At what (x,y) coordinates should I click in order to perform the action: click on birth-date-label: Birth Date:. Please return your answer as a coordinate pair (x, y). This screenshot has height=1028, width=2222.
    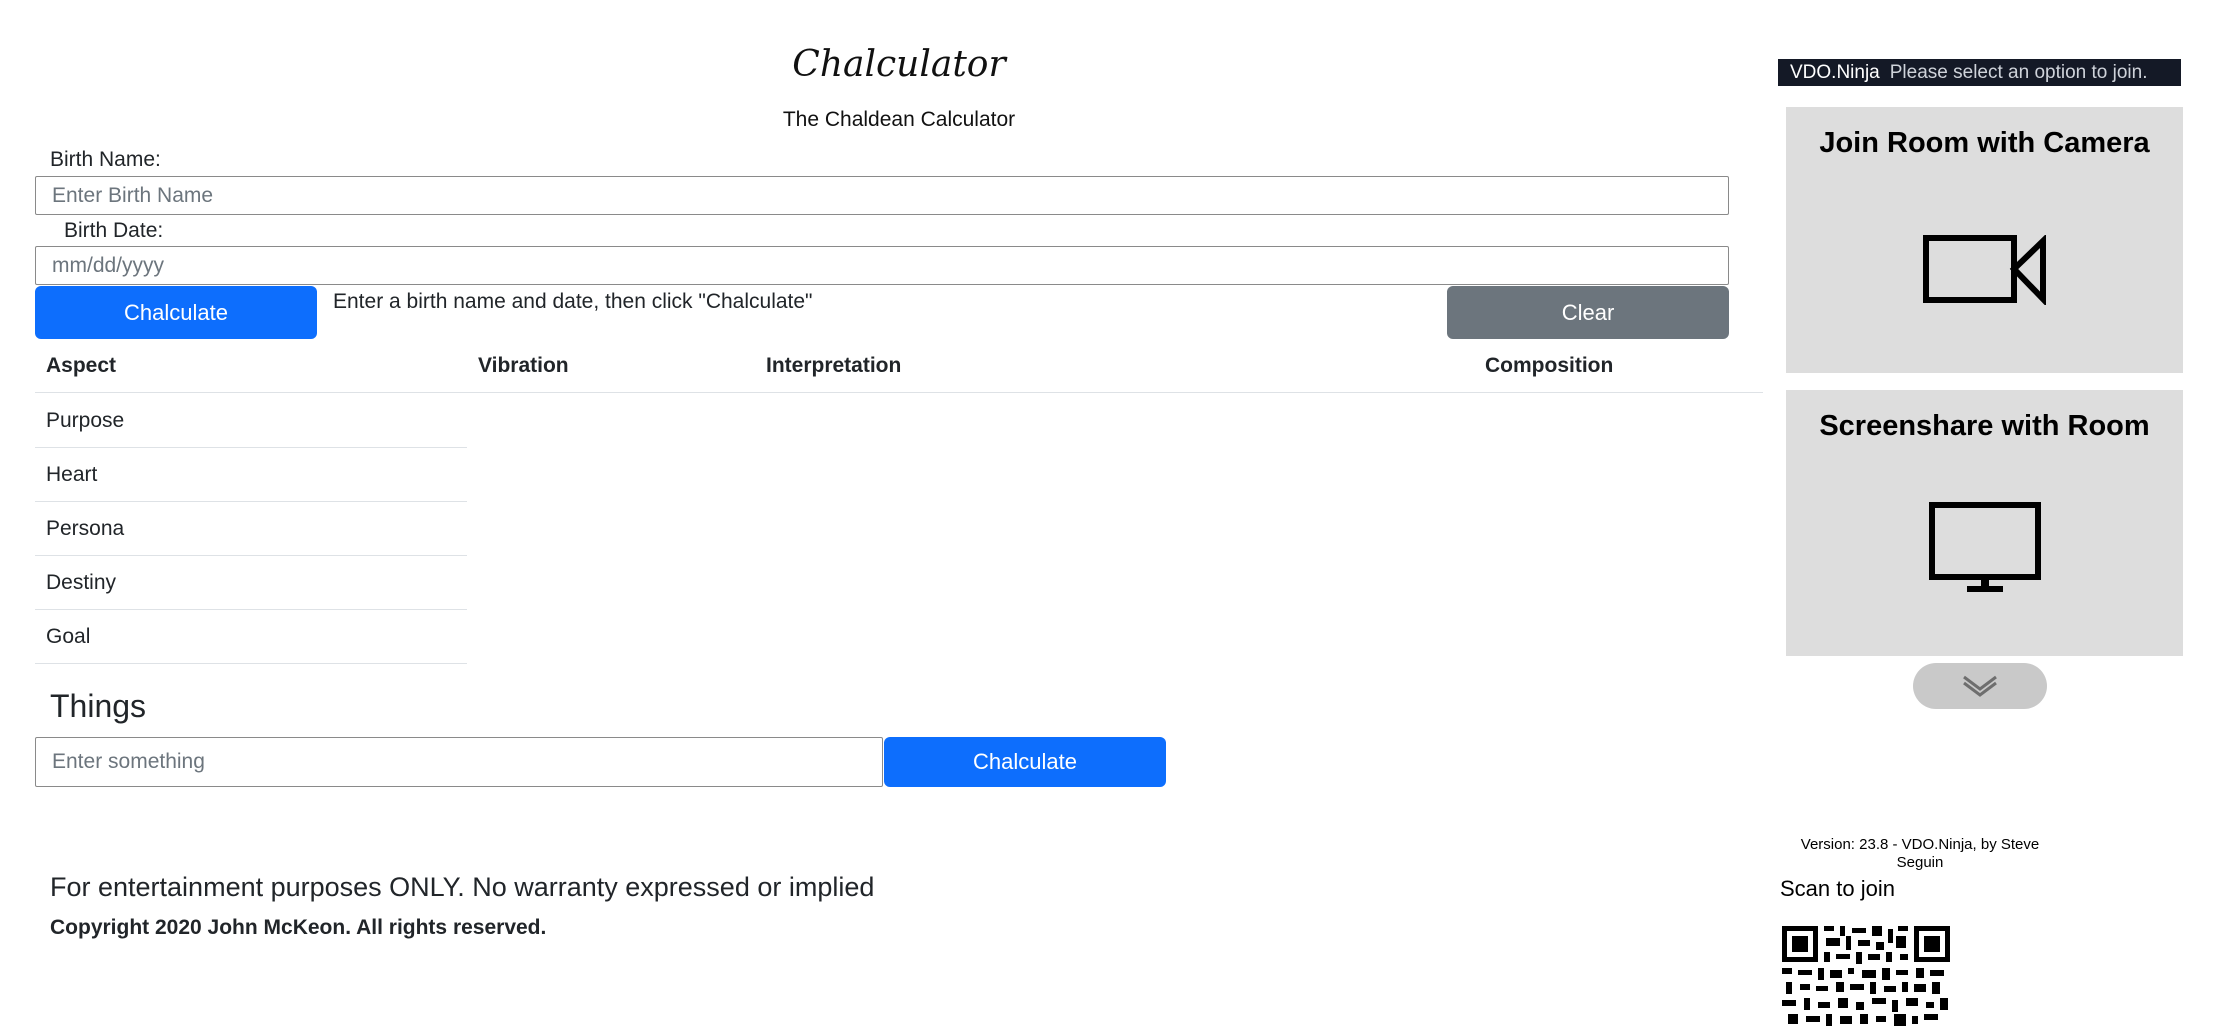
    Looking at the image, I should click on (114, 230).